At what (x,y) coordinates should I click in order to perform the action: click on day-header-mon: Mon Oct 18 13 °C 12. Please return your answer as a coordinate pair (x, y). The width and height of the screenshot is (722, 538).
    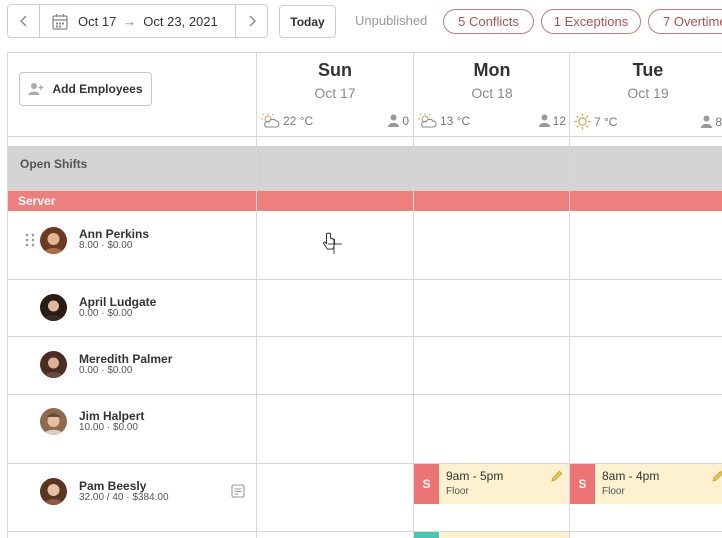
    Looking at the image, I should click on (492, 94).